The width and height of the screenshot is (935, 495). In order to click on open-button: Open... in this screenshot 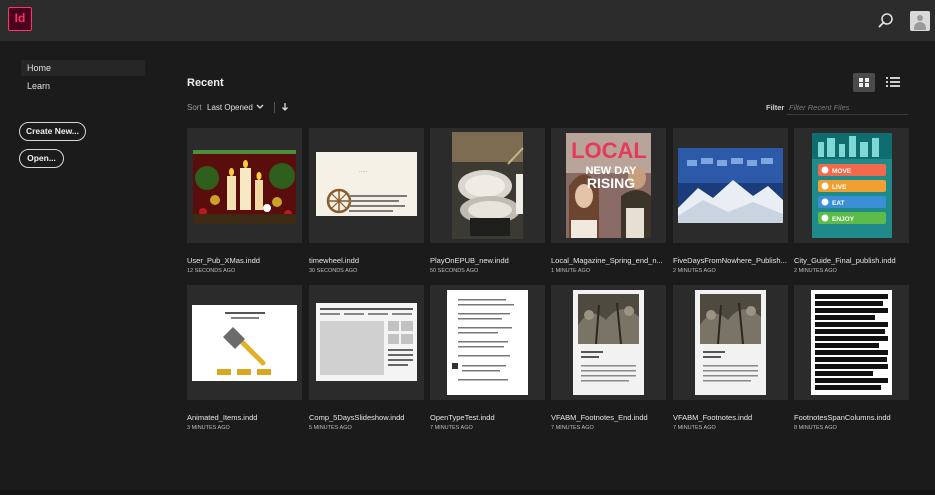, I will do `click(41, 158)`.